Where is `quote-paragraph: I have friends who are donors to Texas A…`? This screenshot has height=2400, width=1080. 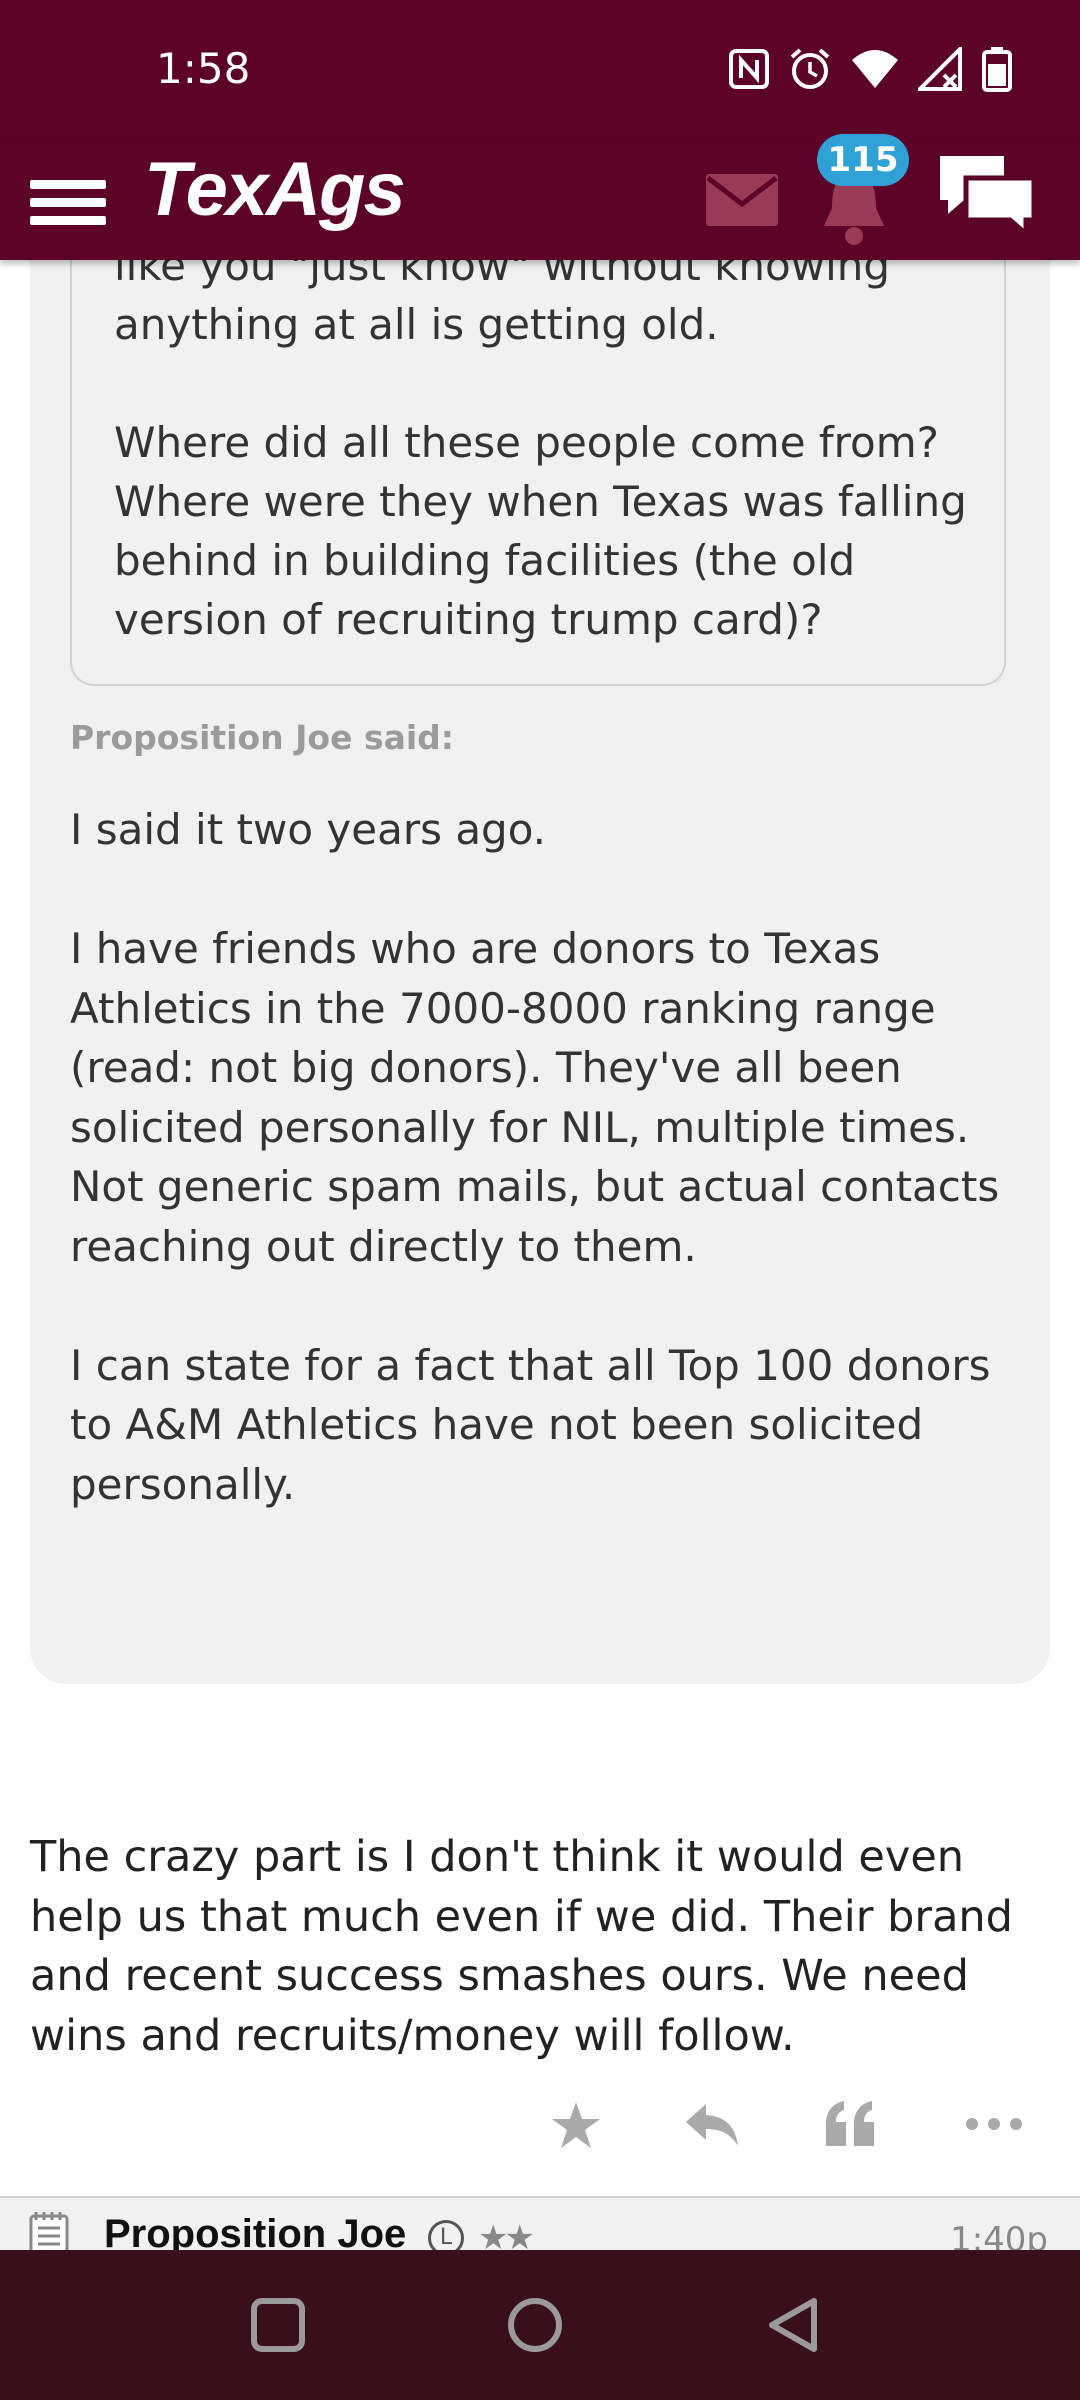
quote-paragraph: I have friends who are donors to Texas A… is located at coordinates (535, 1097).